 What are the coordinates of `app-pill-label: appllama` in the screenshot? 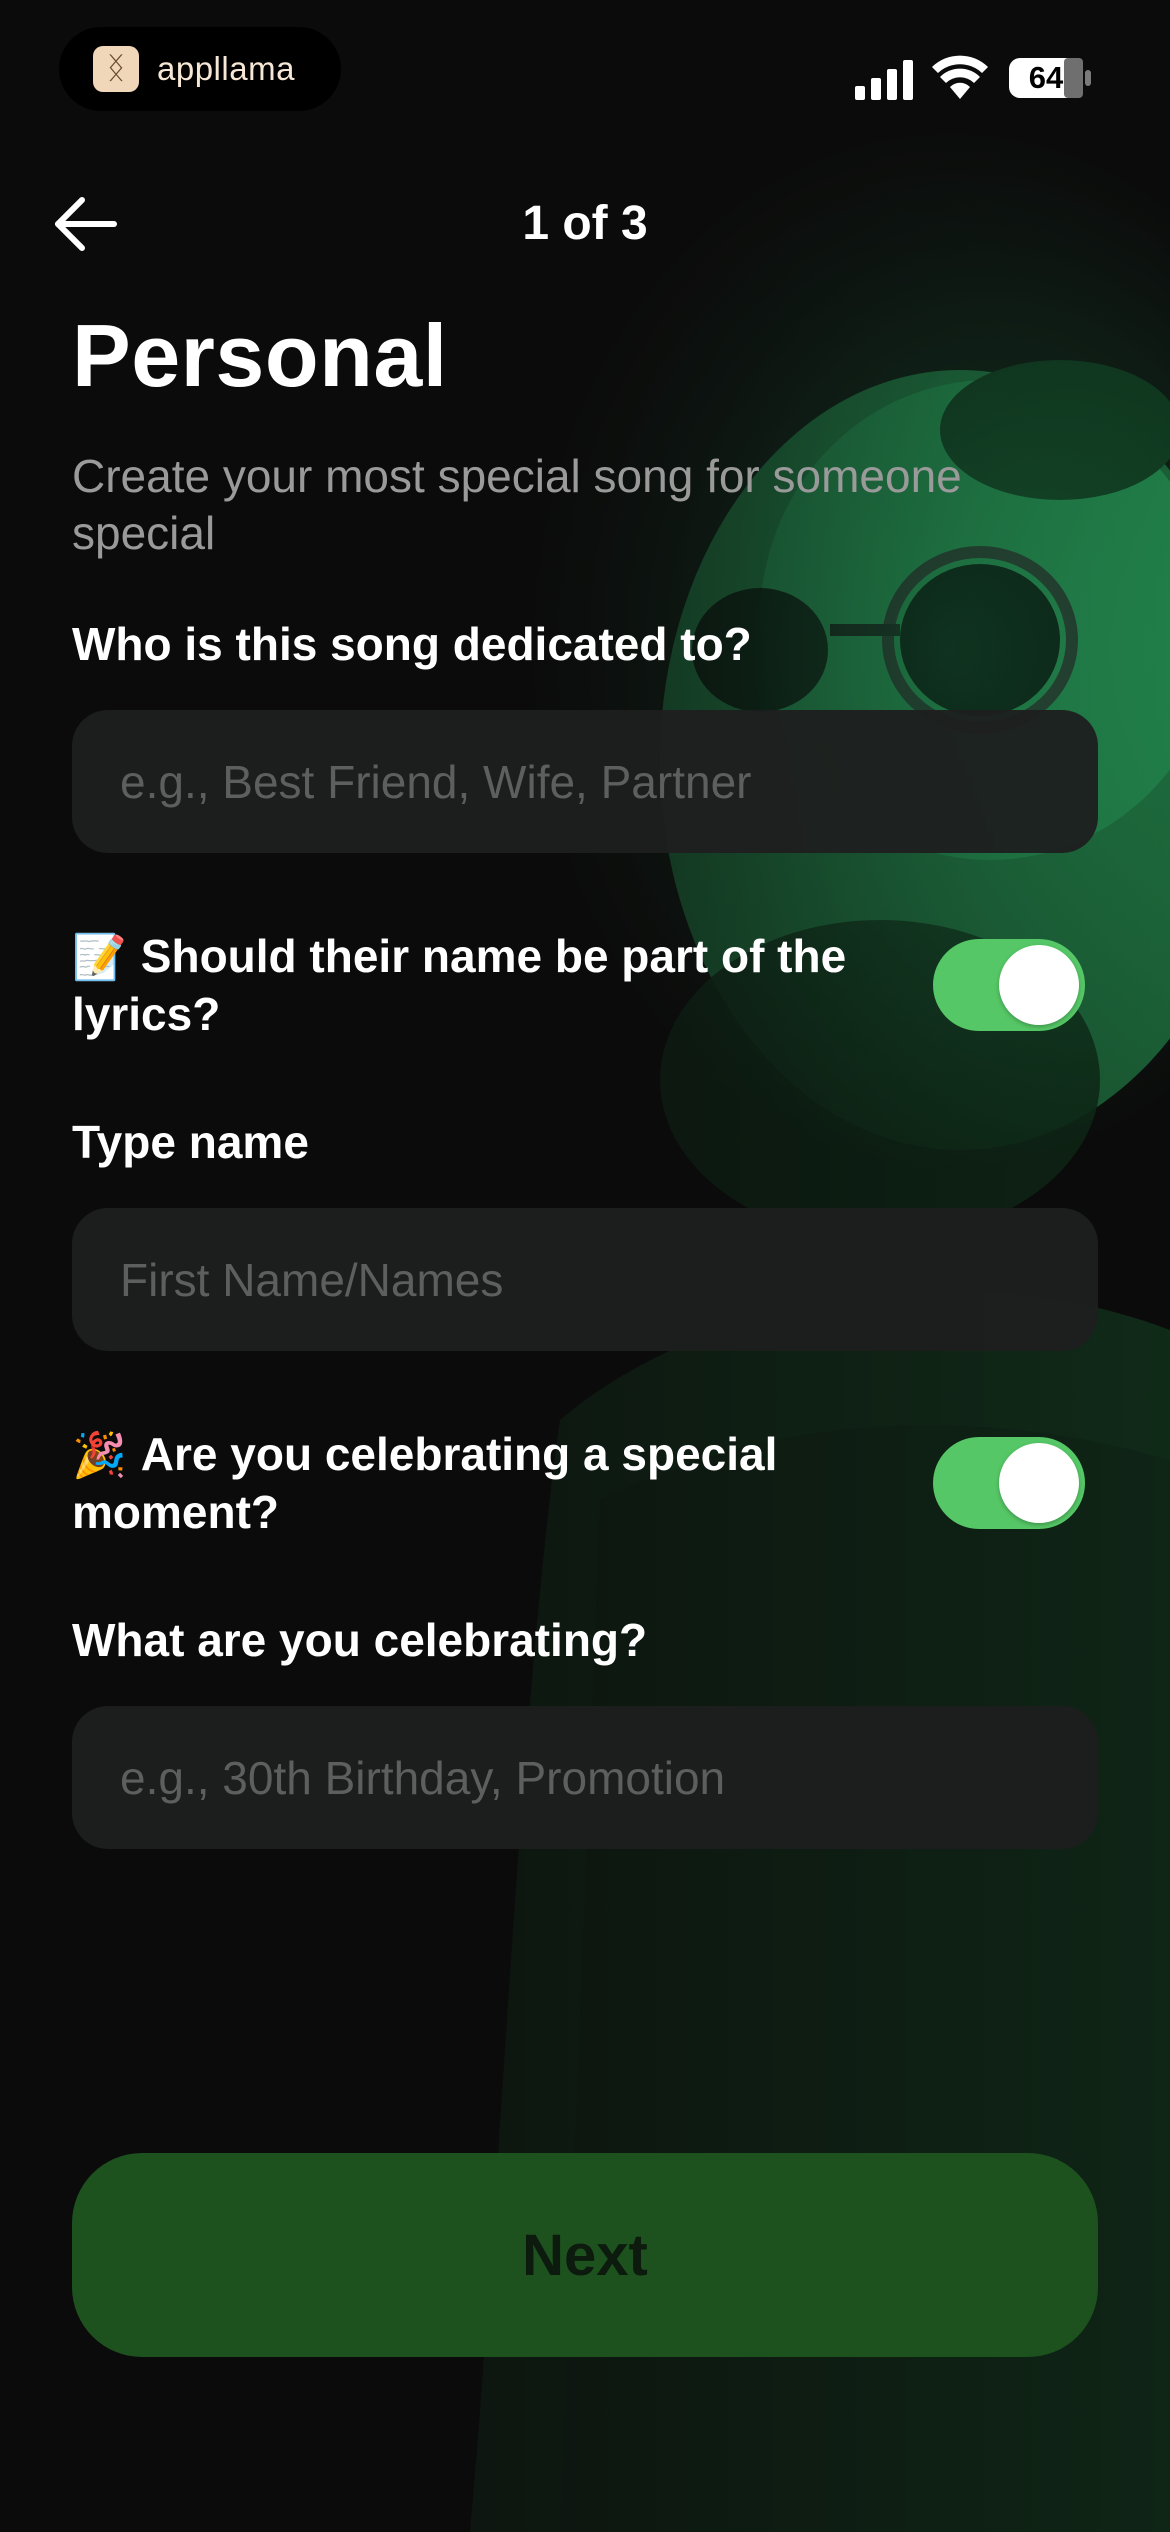 It's located at (226, 68).